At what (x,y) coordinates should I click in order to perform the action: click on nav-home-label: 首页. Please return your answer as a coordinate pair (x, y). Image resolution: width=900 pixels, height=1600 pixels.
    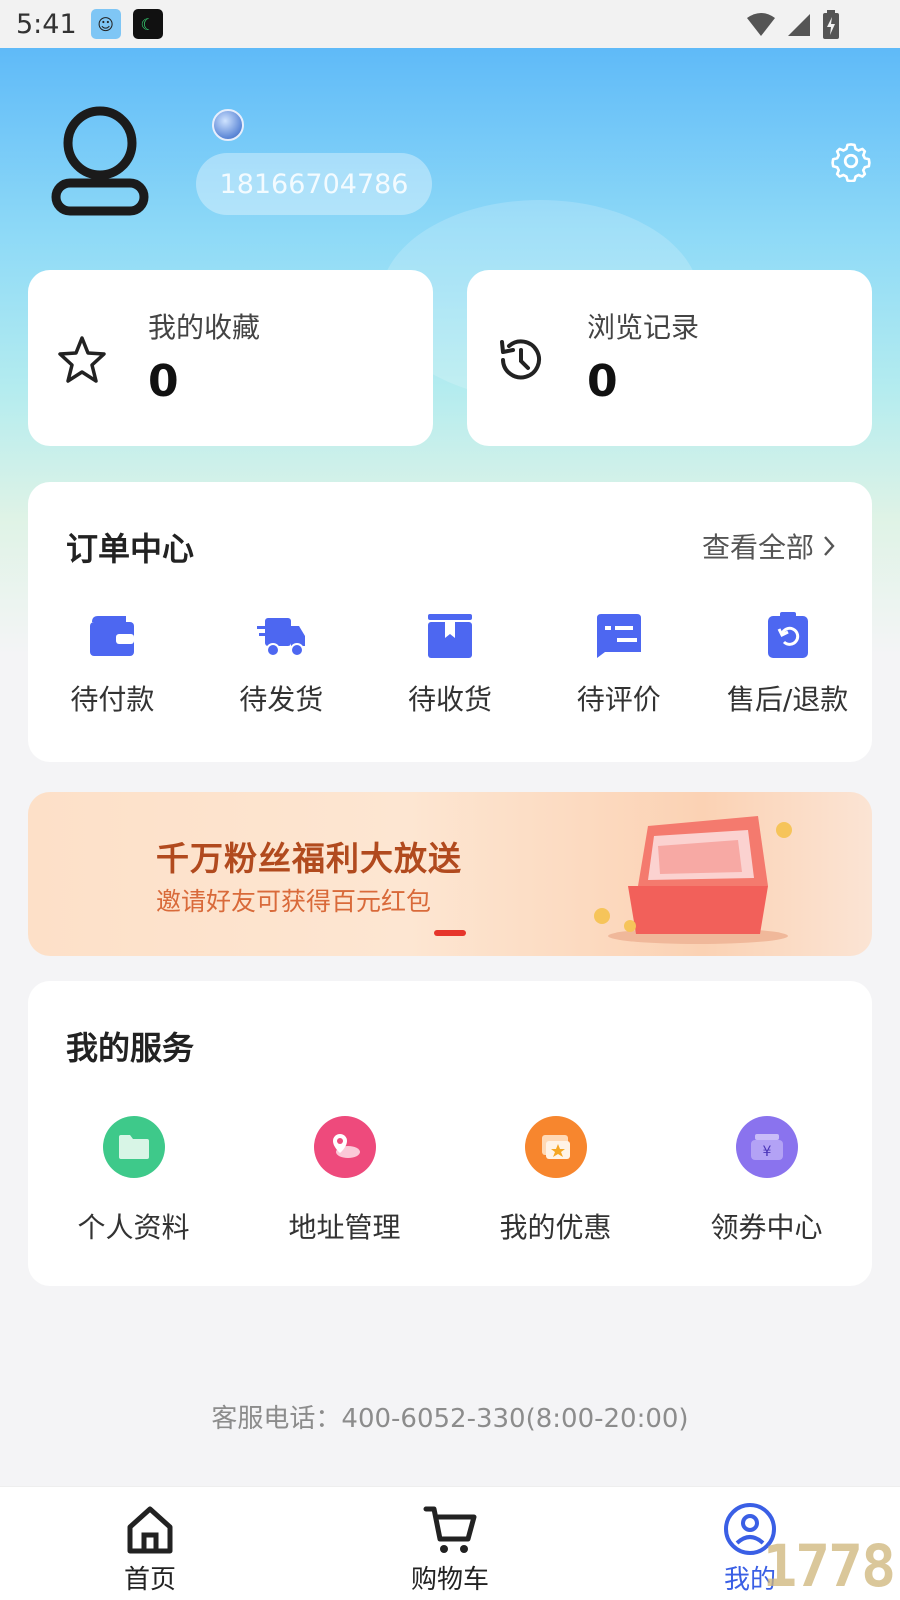
    Looking at the image, I should click on (149, 1580).